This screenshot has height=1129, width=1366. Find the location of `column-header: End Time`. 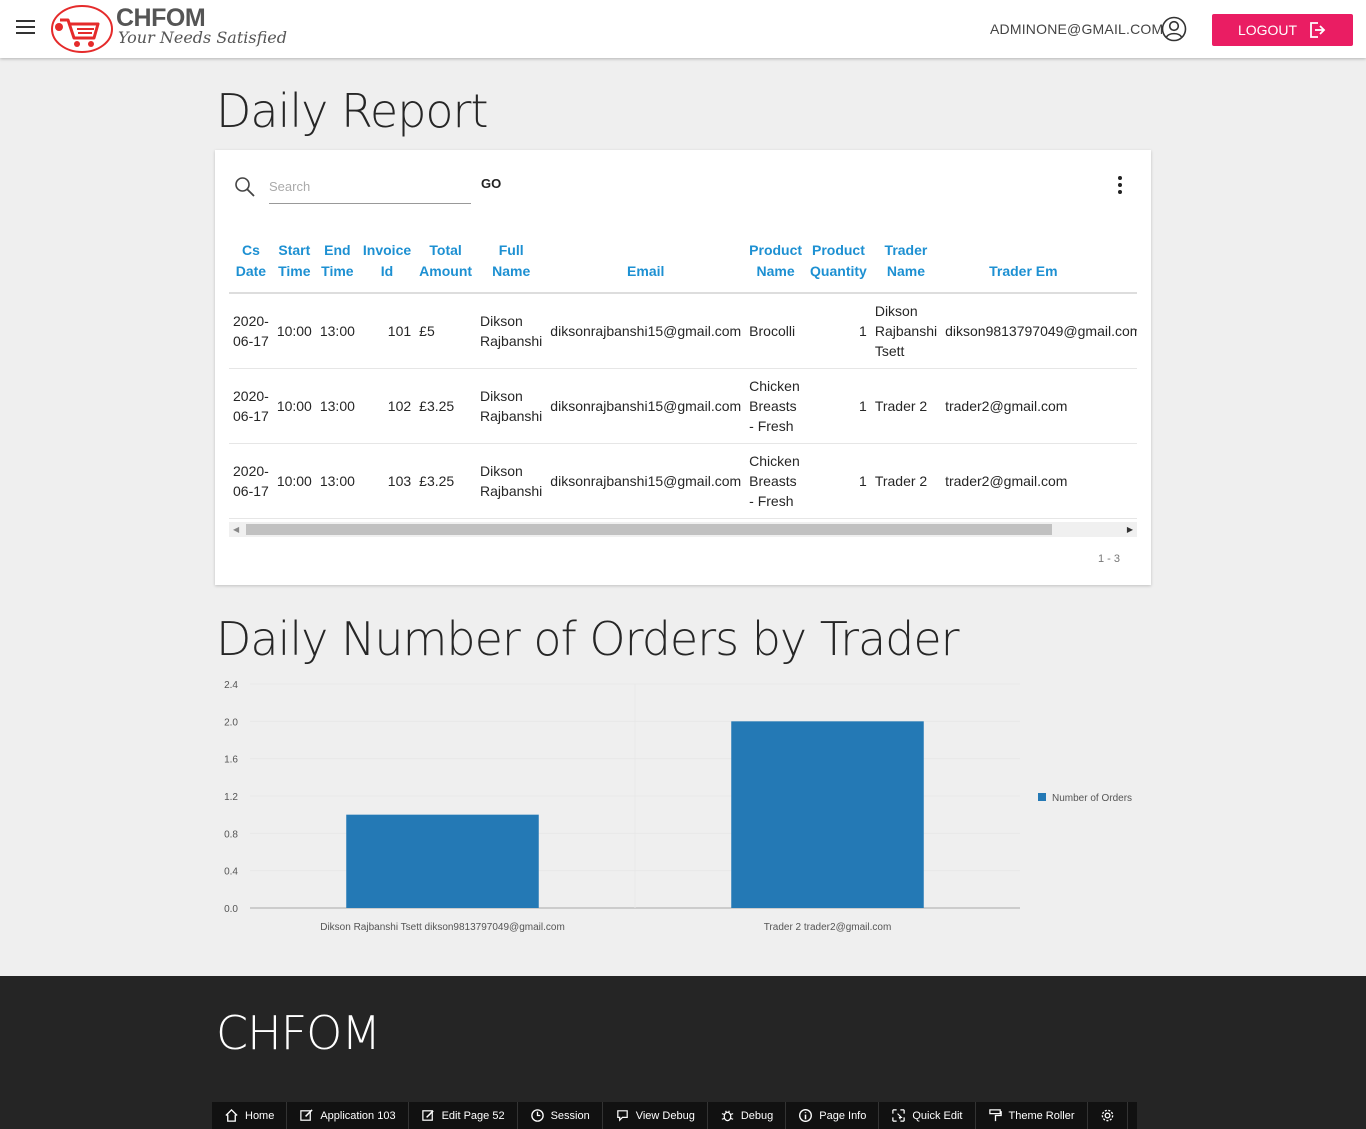

column-header: End Time is located at coordinates (337, 267).